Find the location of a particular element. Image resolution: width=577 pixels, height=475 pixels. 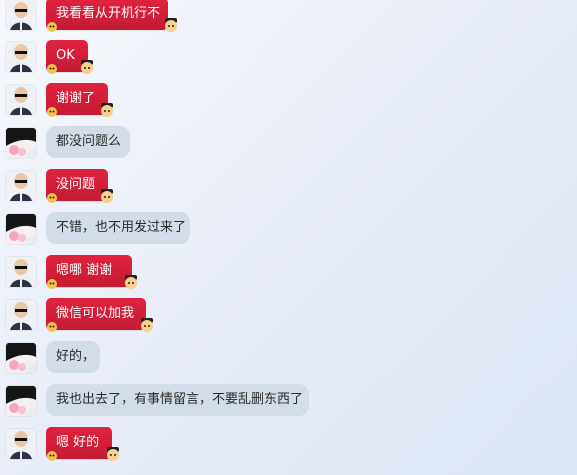

chat-message: 谢谢了 is located at coordinates (286, 101).